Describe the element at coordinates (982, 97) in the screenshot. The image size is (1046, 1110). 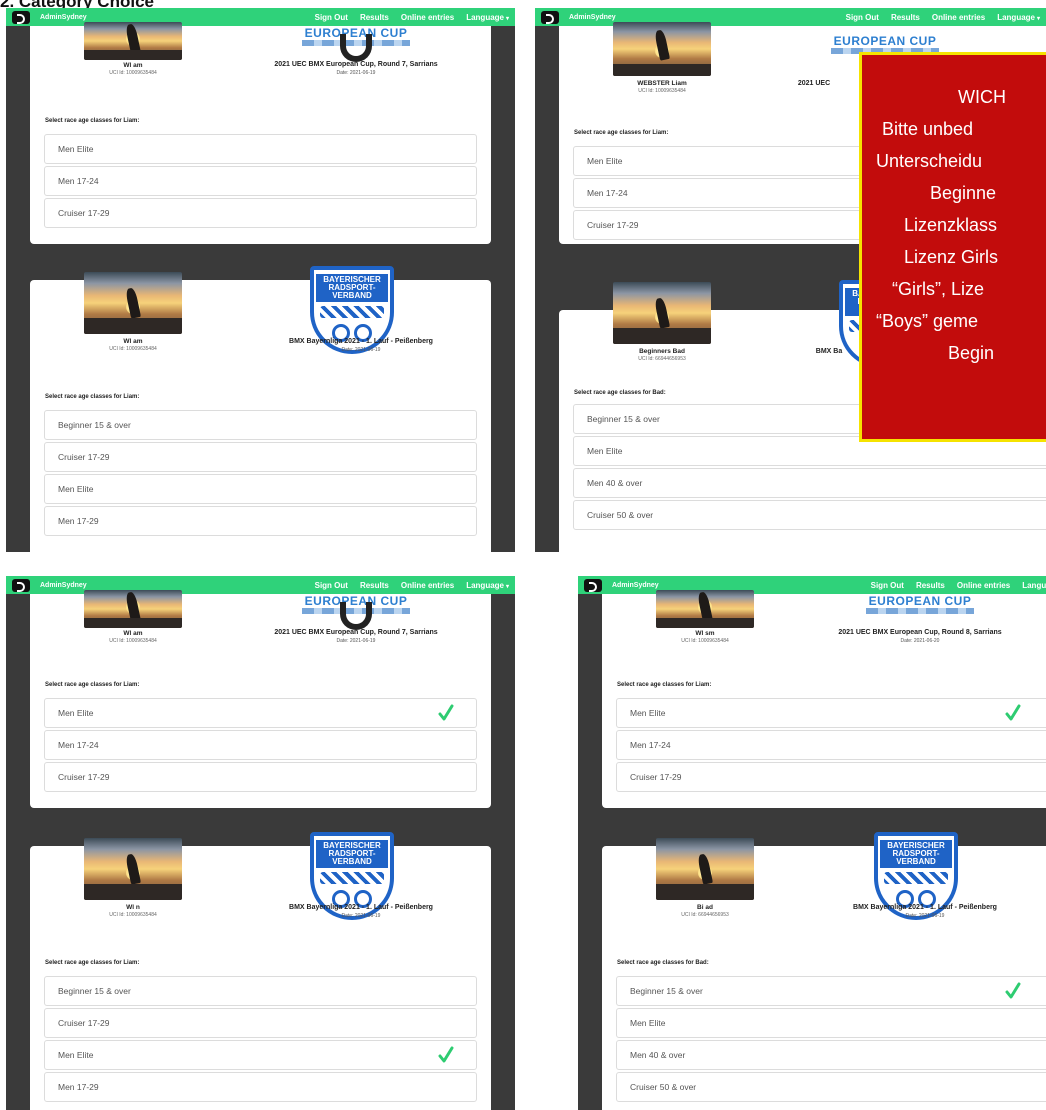
I see `warning-line: WICH` at that location.